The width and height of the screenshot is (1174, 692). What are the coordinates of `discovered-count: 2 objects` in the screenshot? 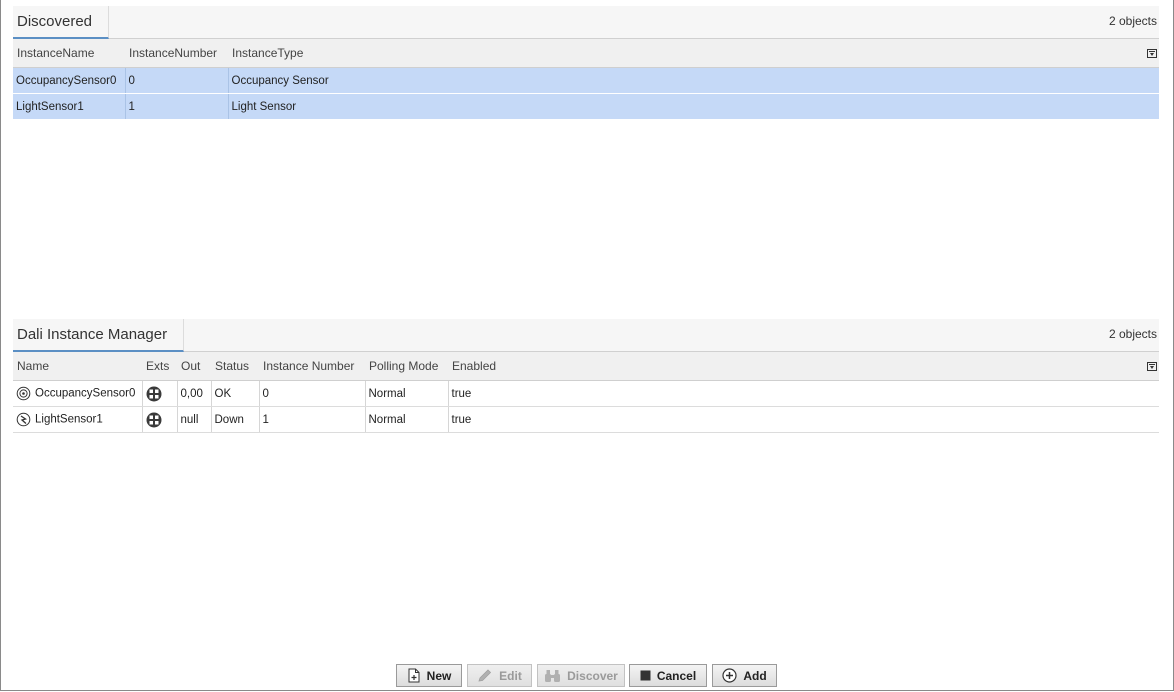 It's located at (1132, 21).